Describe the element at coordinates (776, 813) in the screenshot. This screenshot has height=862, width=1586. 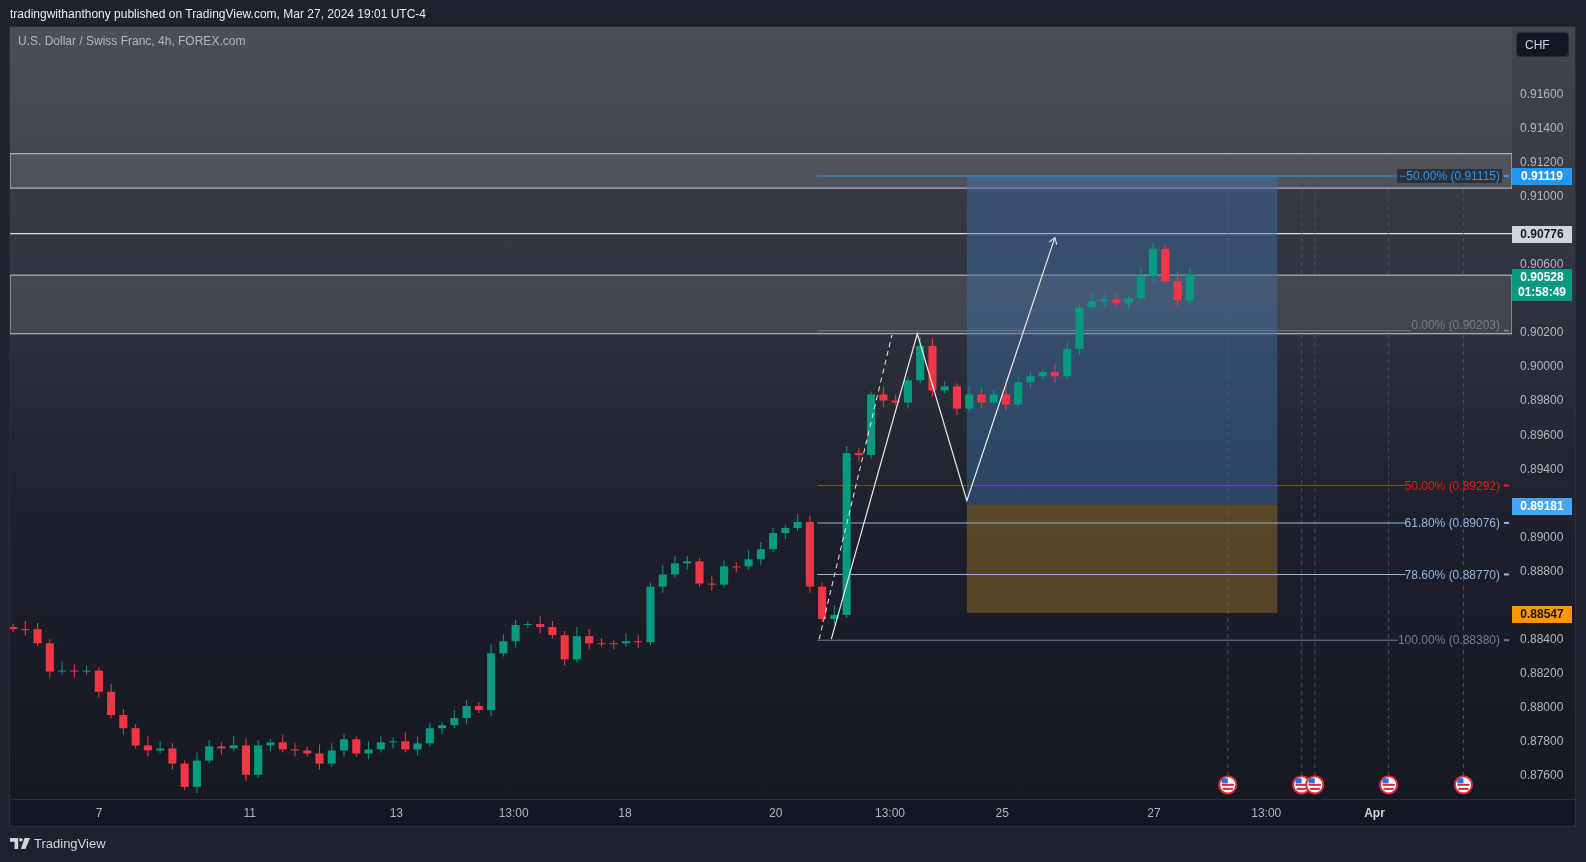
I see `time-tick: 20` at that location.